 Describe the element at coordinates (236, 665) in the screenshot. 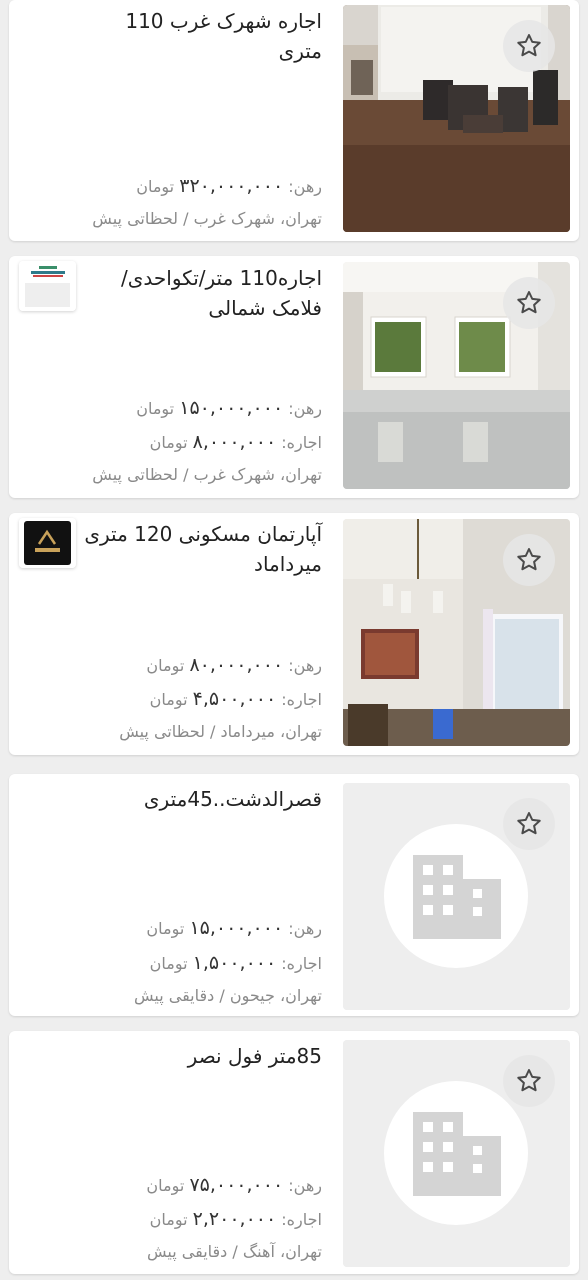

I see `deposit-value: ۸۰,۰۰۰,۰۰۰` at that location.